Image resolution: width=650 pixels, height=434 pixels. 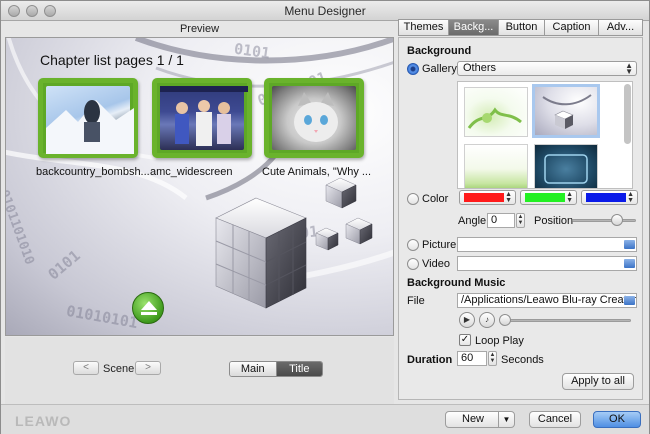 I want to click on new-button-label: New, so click(x=473, y=419).